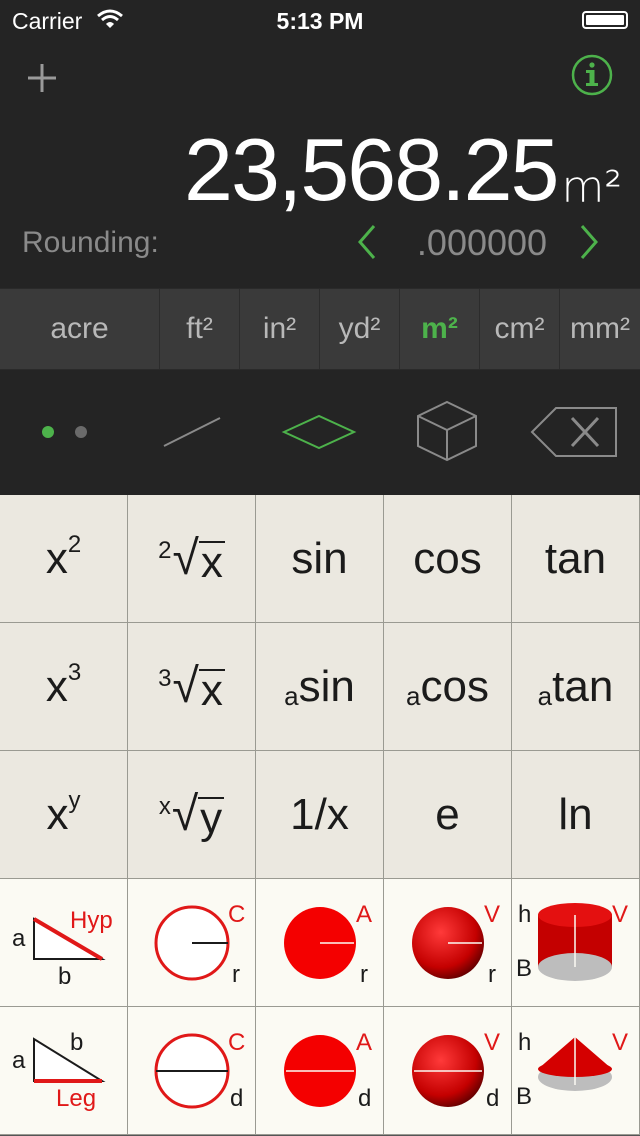  What do you see at coordinates (74, 672) in the screenshot?
I see `key-x-cubed-exp: 3` at bounding box center [74, 672].